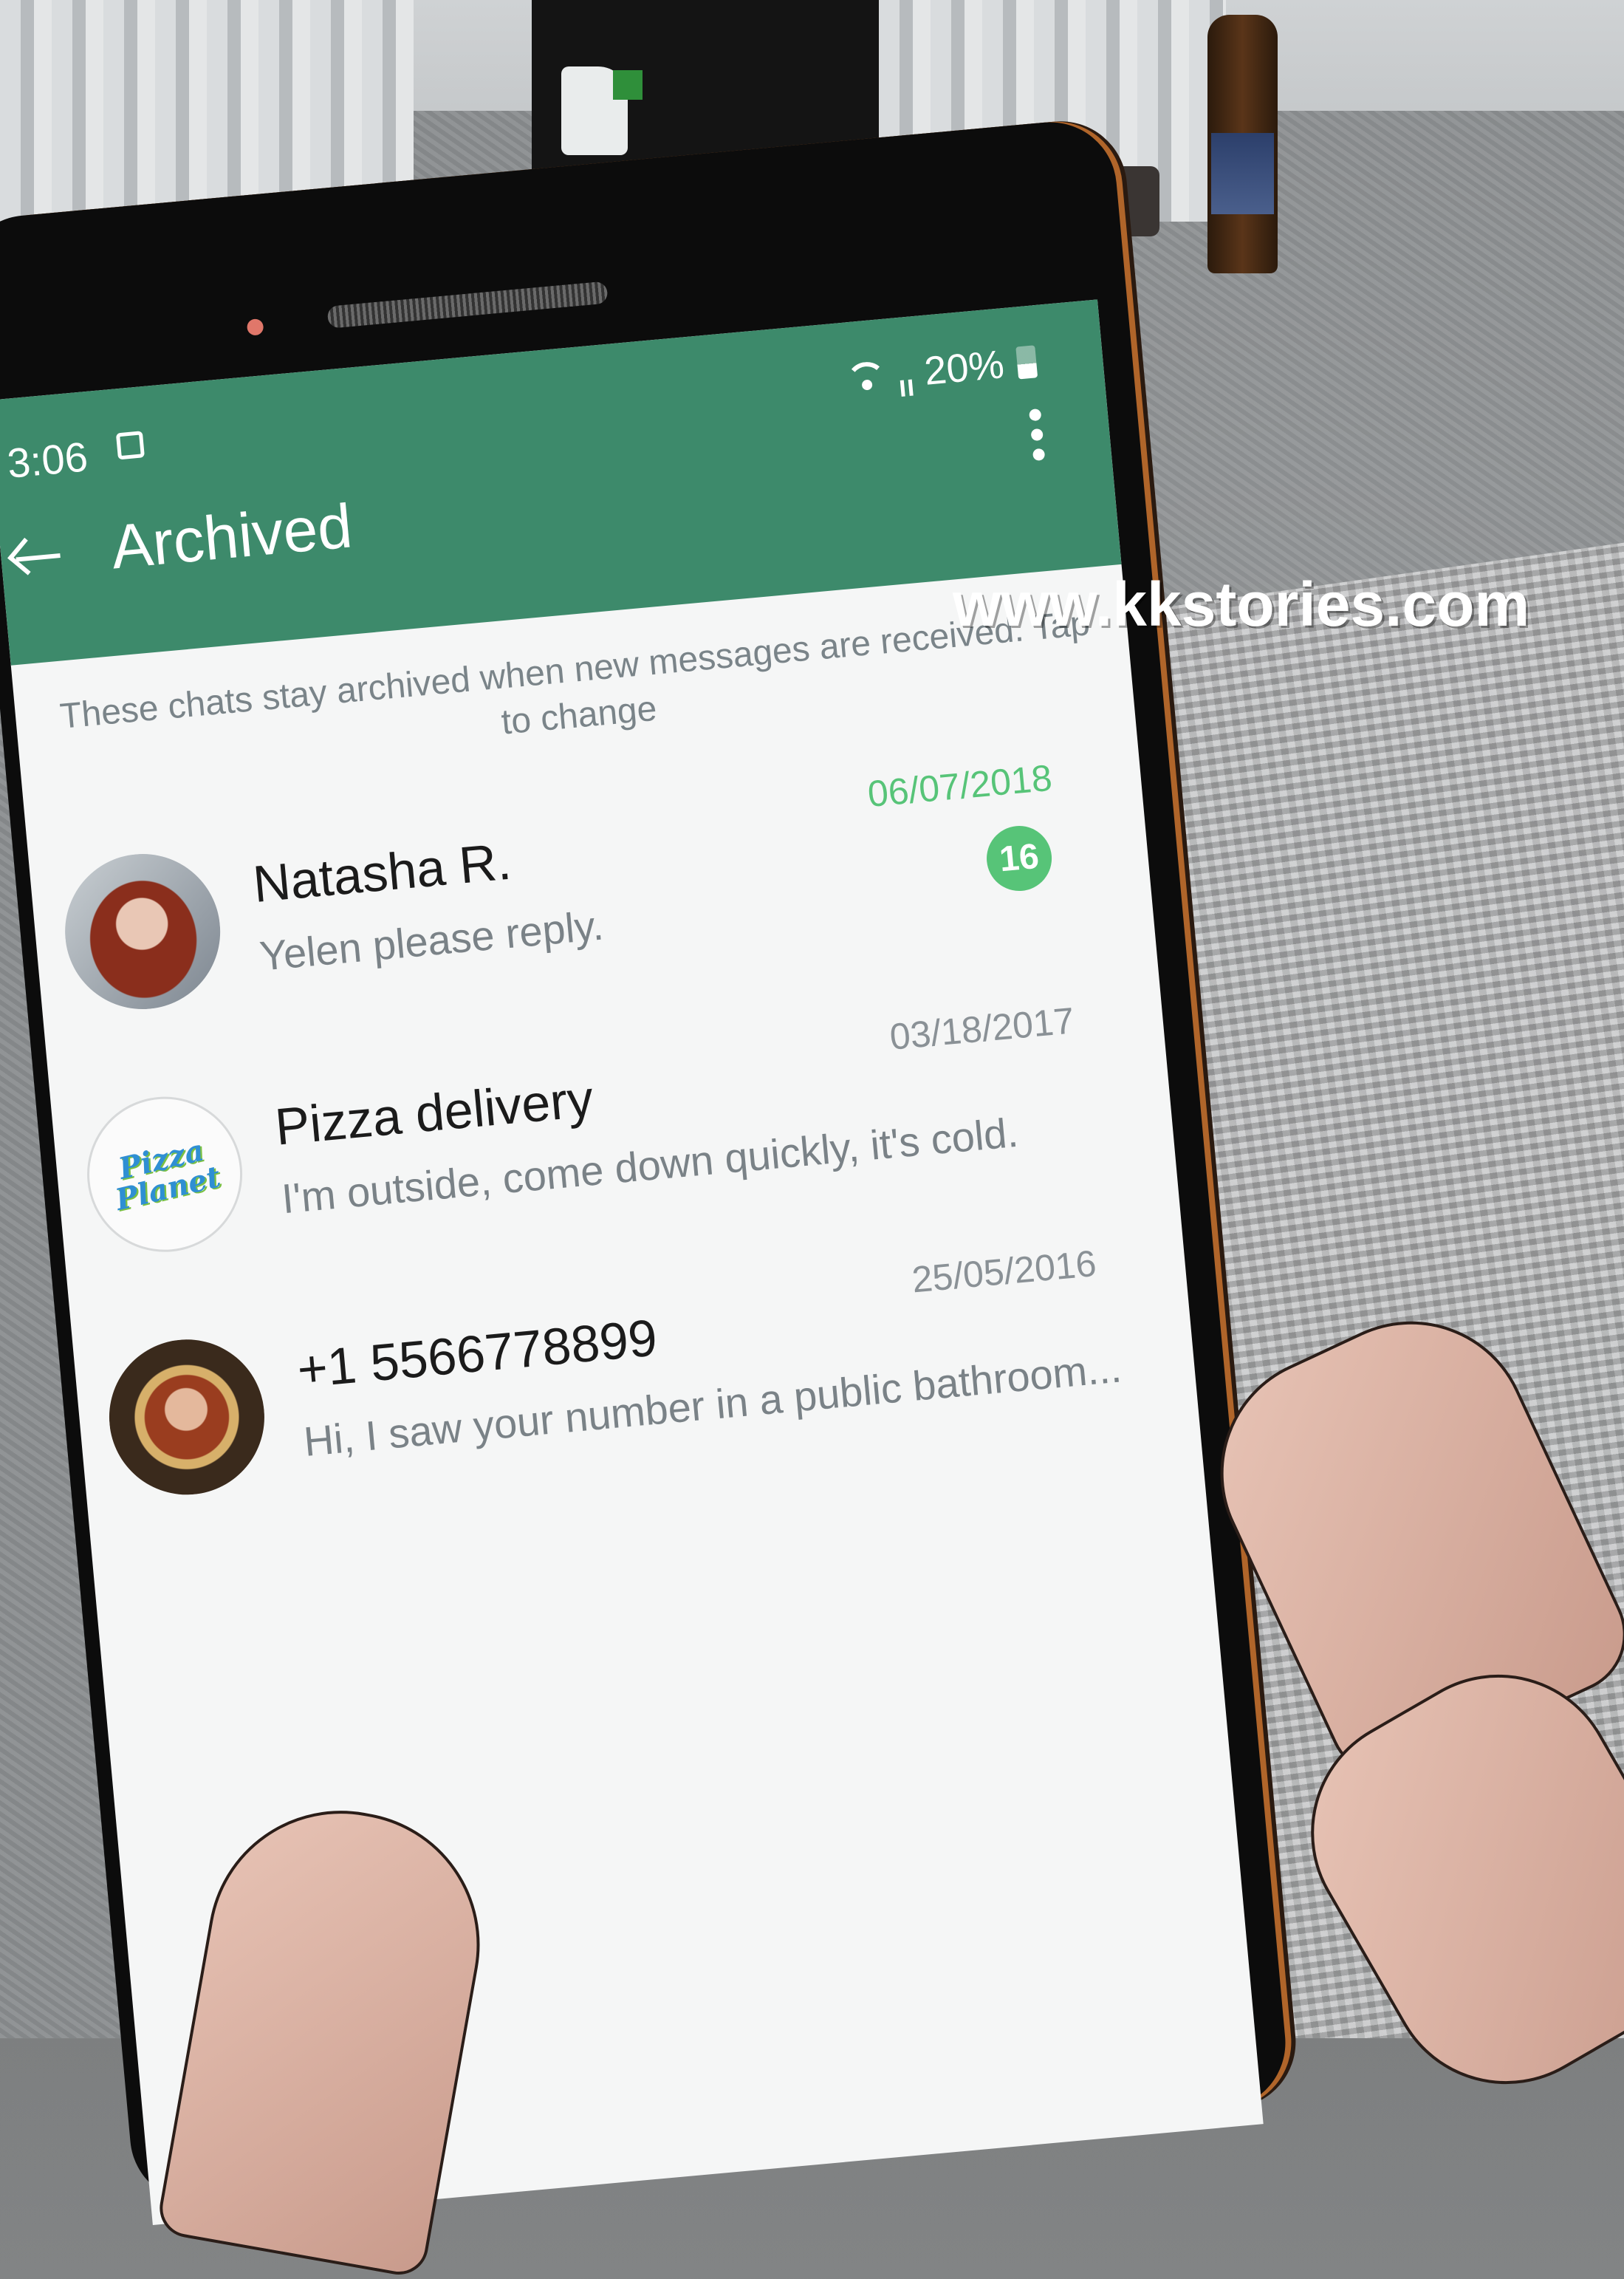  Describe the element at coordinates (1026, 362) in the screenshot. I see `battery-icon` at that location.